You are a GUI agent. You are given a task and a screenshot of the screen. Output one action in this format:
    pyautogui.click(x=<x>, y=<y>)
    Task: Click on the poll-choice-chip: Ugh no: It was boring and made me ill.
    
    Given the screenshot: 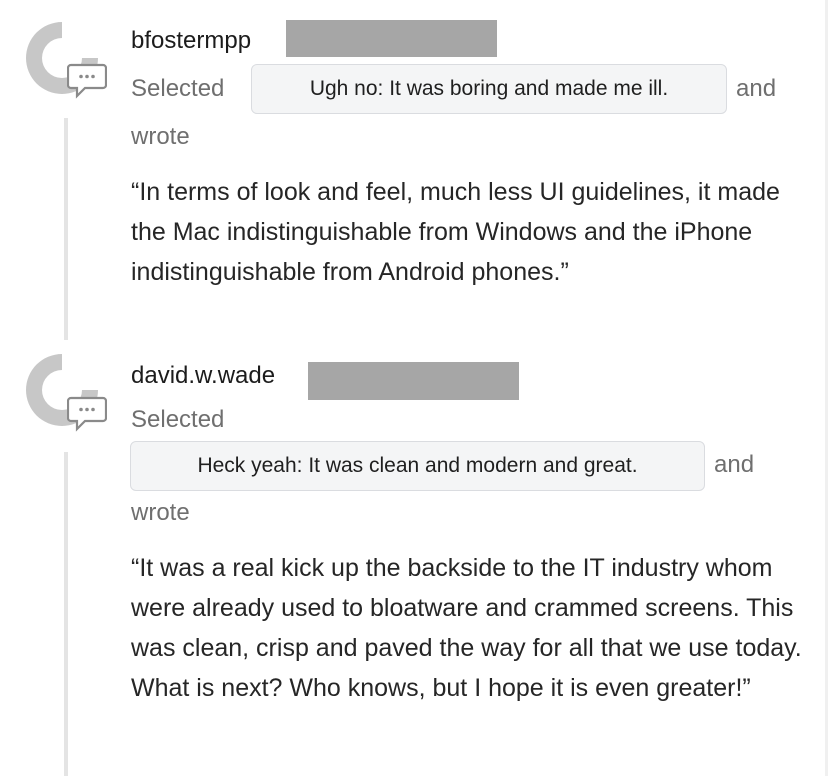 What is the action you would take?
    pyautogui.click(x=489, y=89)
    